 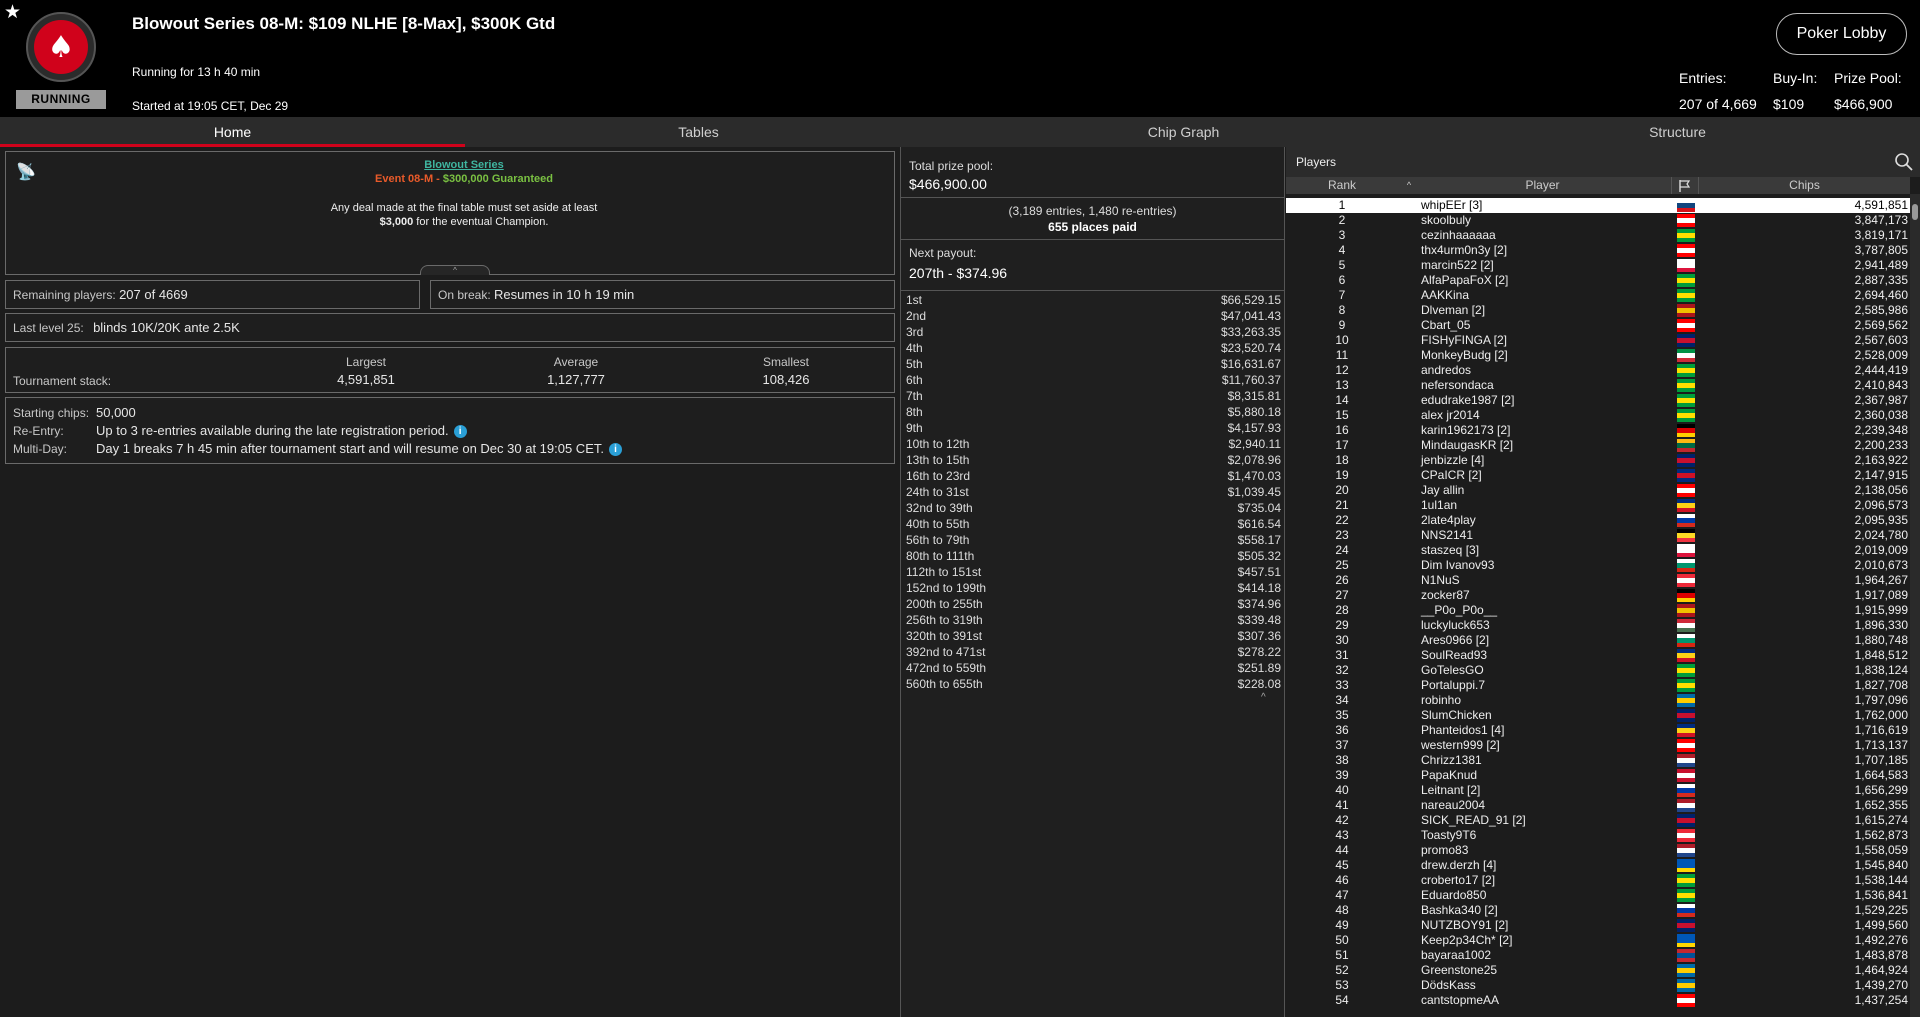 I want to click on player-row: 18 jenbizzle [4] 2,163,922, so click(x=1598, y=460).